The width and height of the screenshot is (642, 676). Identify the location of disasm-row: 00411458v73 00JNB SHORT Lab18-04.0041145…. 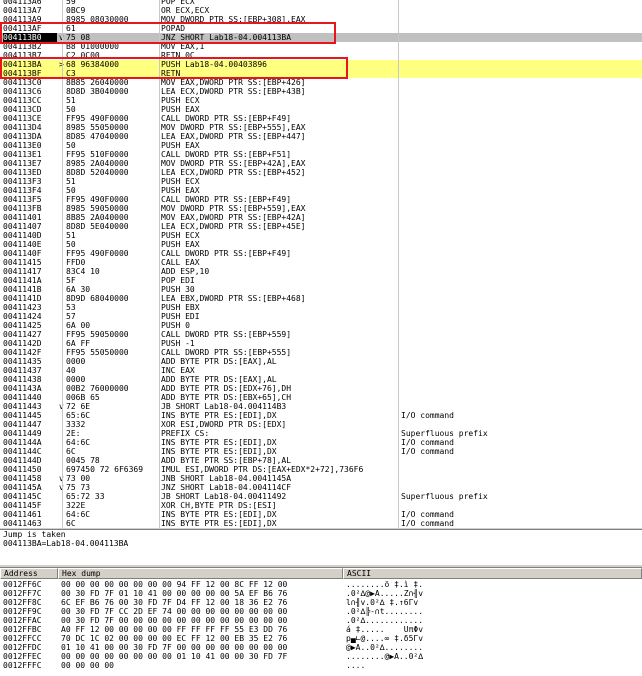
(321, 478).